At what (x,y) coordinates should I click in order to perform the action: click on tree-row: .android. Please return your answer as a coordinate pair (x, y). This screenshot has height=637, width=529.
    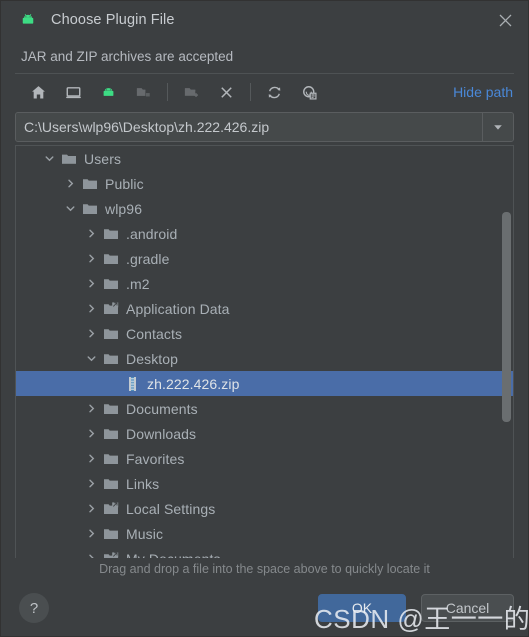
    Looking at the image, I should click on (264, 233).